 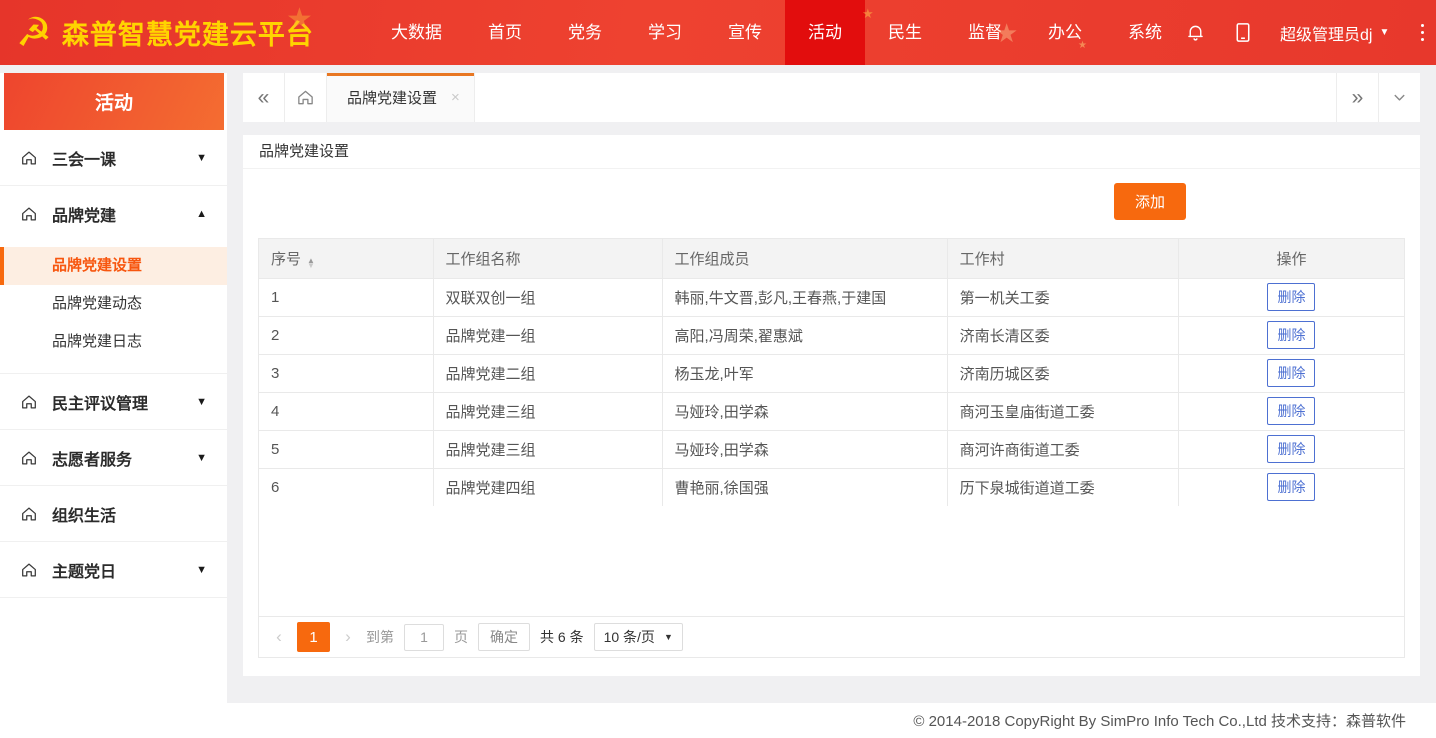 I want to click on tab-pinpai-dangjian-shezhi: 品牌党建设置 ×, so click(x=401, y=97).